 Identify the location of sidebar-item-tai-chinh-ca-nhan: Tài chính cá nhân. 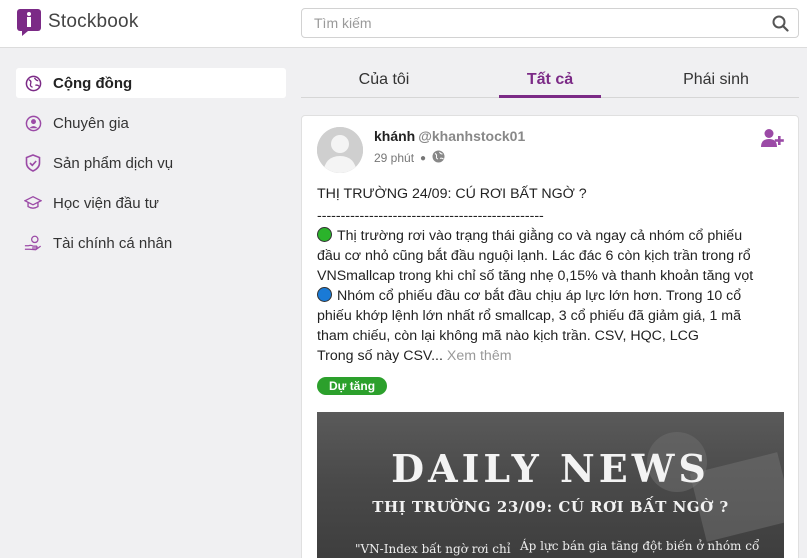
(151, 243).